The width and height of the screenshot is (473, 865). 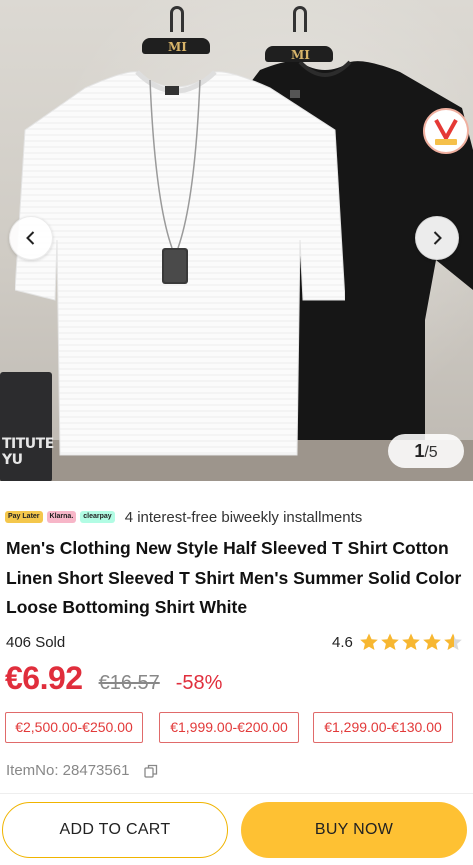 I want to click on hanger-hook-left, so click(x=177, y=19).